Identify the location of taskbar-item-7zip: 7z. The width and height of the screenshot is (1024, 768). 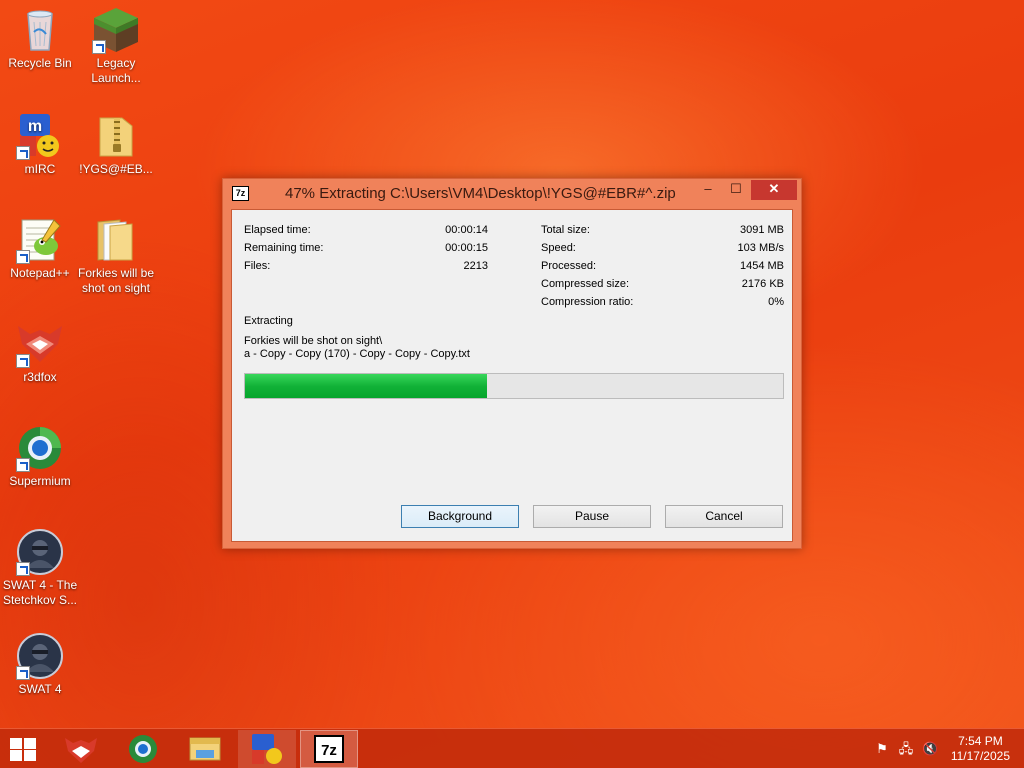
(329, 749).